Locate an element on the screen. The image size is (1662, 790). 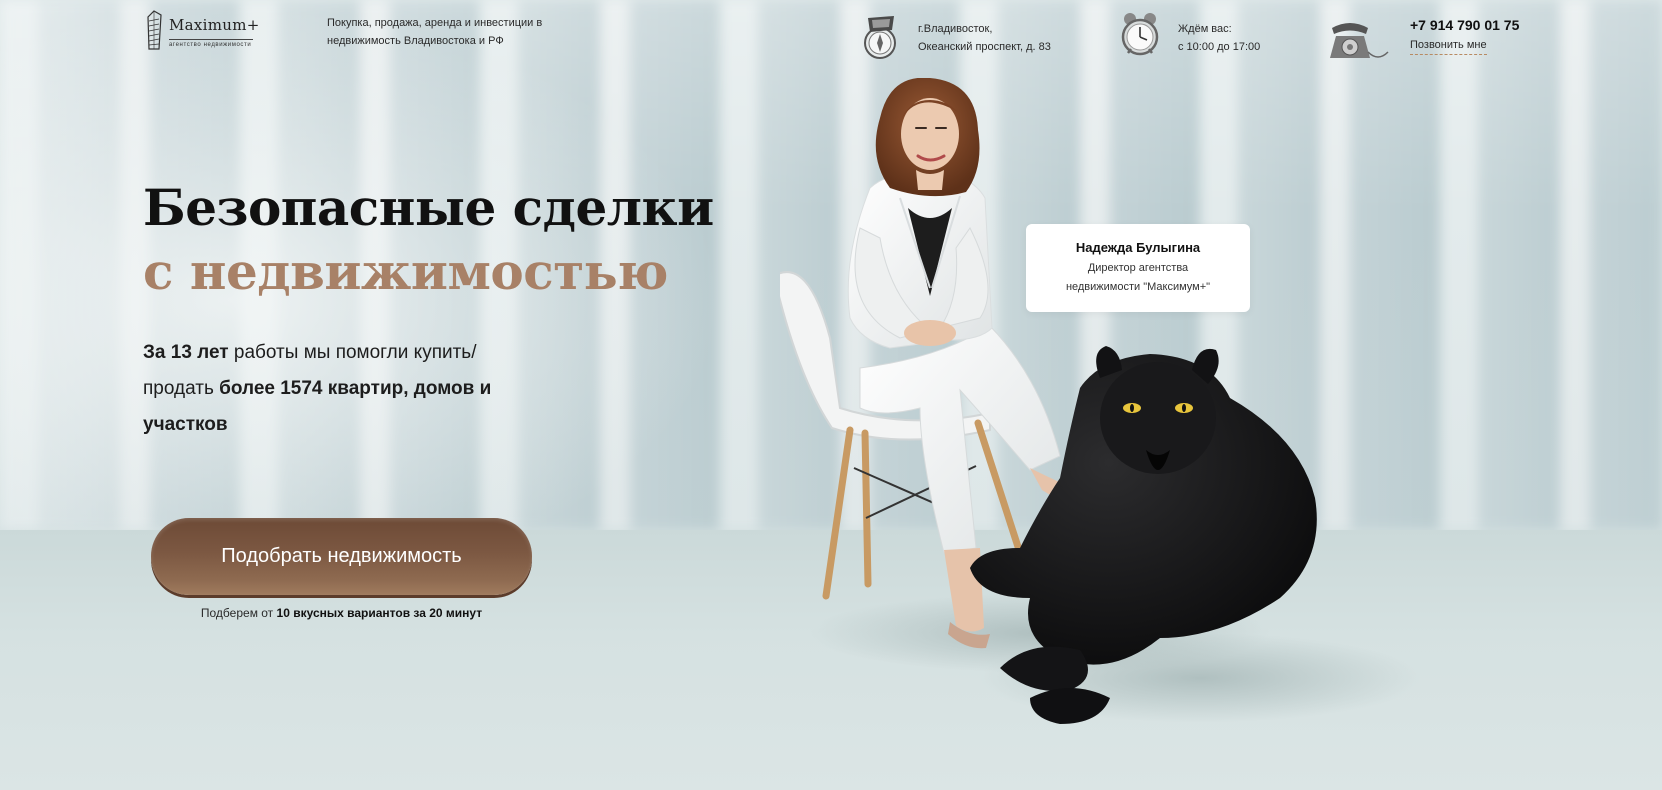
director-name: Надежда Булыгина is located at coordinates (1138, 247).